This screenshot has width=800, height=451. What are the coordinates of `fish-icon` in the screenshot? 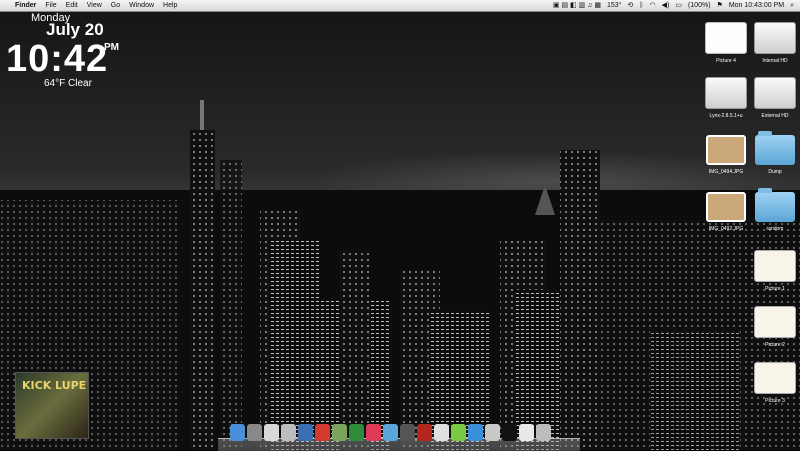 It's located at (390, 432).